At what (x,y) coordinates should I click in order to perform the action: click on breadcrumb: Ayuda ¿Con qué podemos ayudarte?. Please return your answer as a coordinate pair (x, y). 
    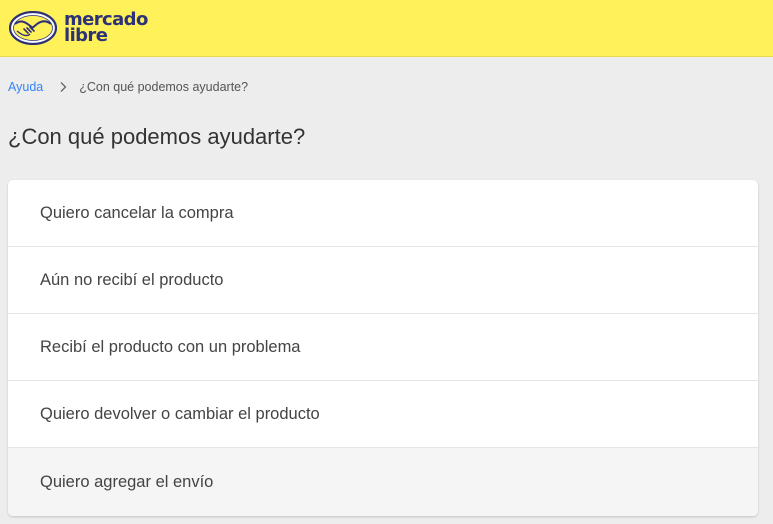
    Looking at the image, I should click on (128, 87).